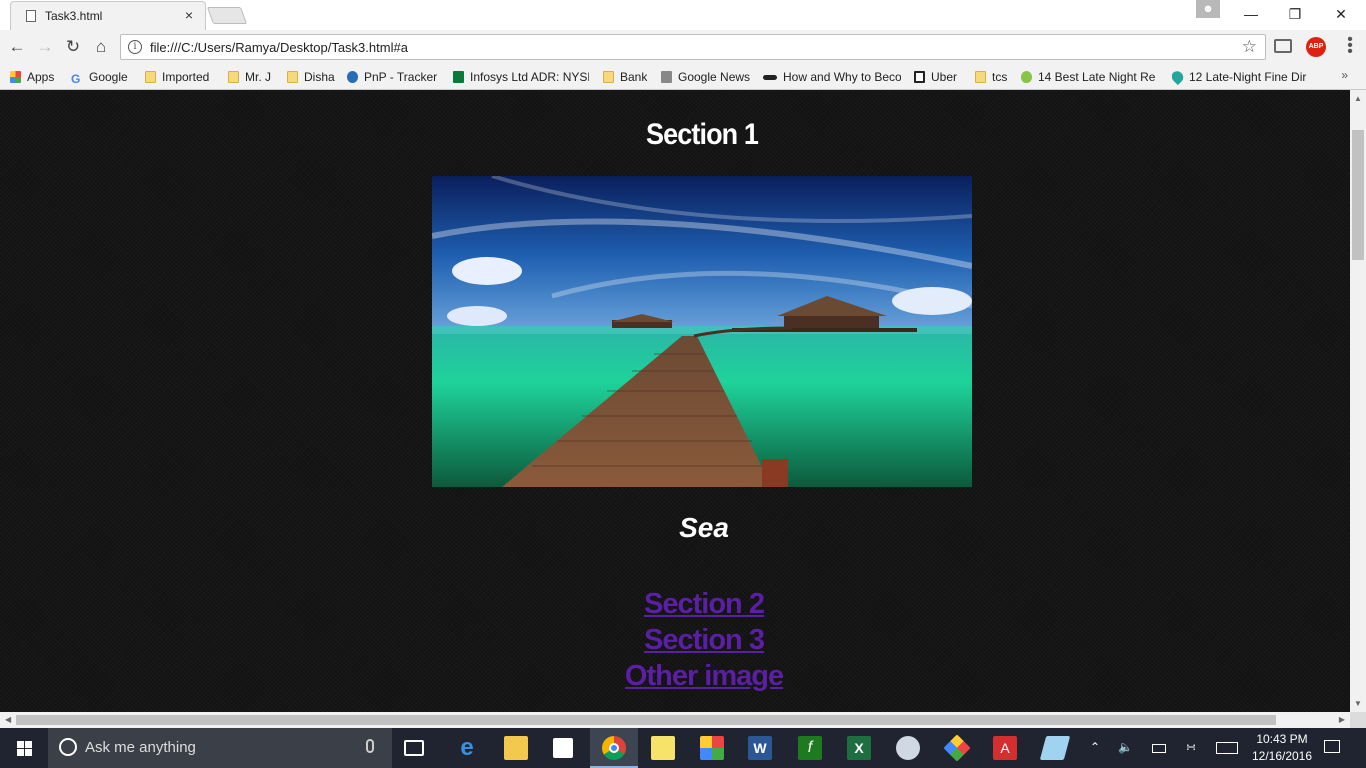  What do you see at coordinates (1251, 14) in the screenshot?
I see `minimize-button: —` at bounding box center [1251, 14].